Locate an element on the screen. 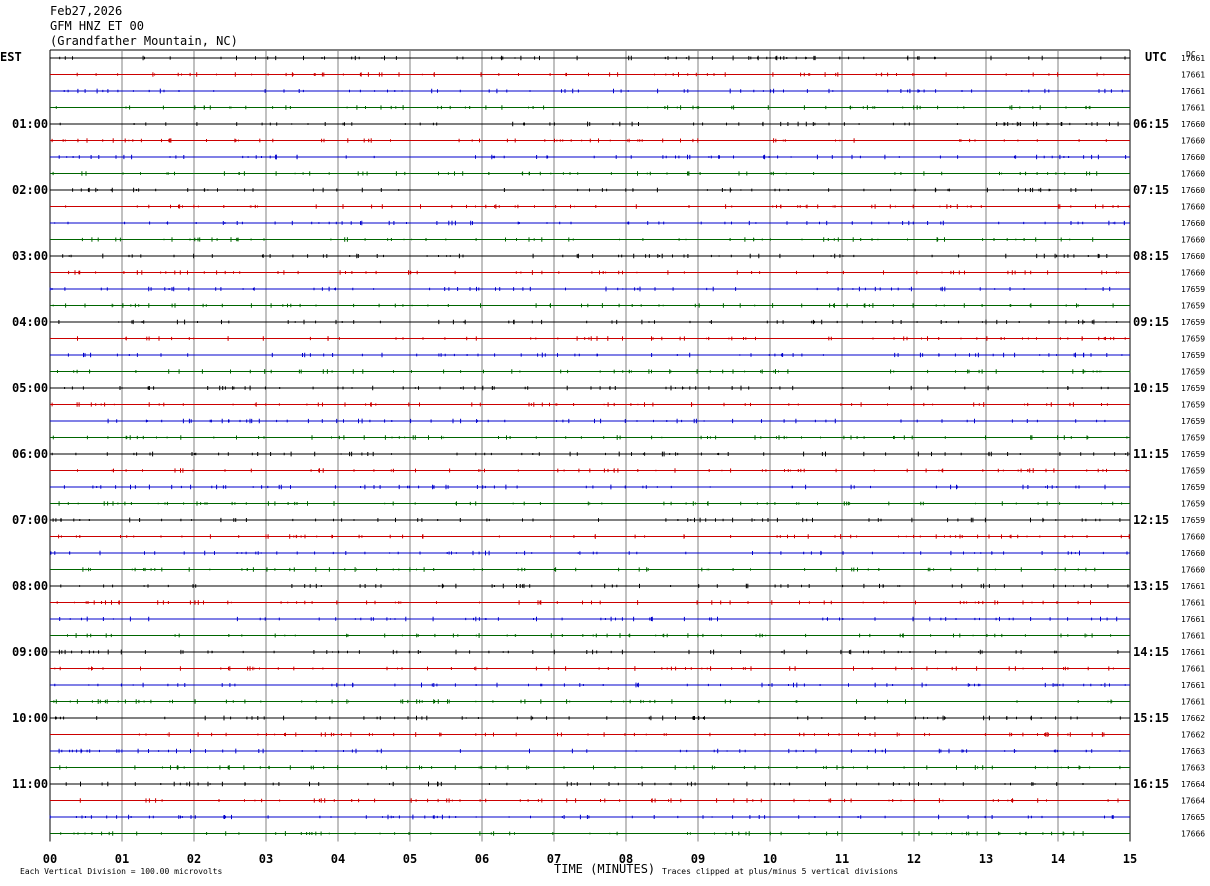  x-tick-label: 09 is located at coordinates (698, 859).